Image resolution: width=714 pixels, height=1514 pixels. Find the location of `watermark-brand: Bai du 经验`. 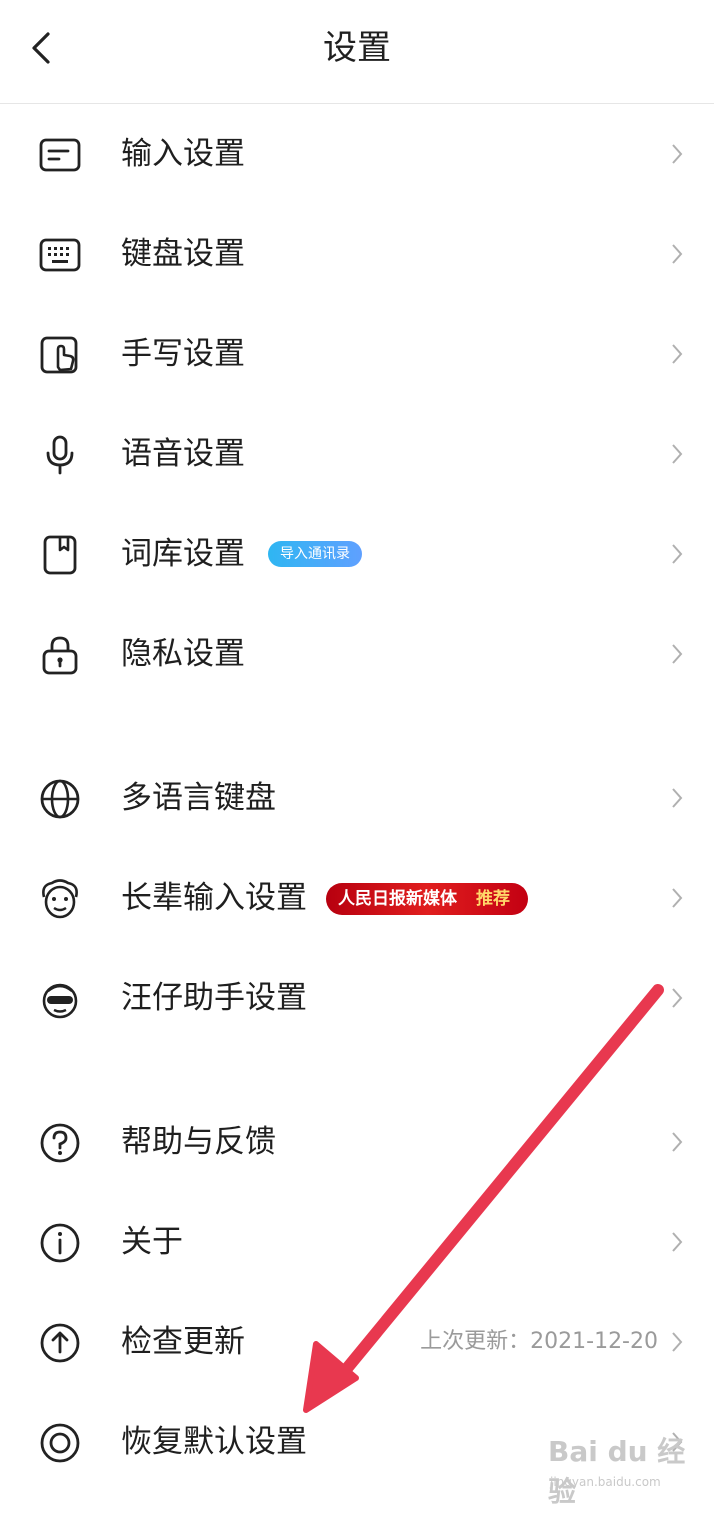

watermark-brand: Bai du 经验 is located at coordinates (617, 1471).